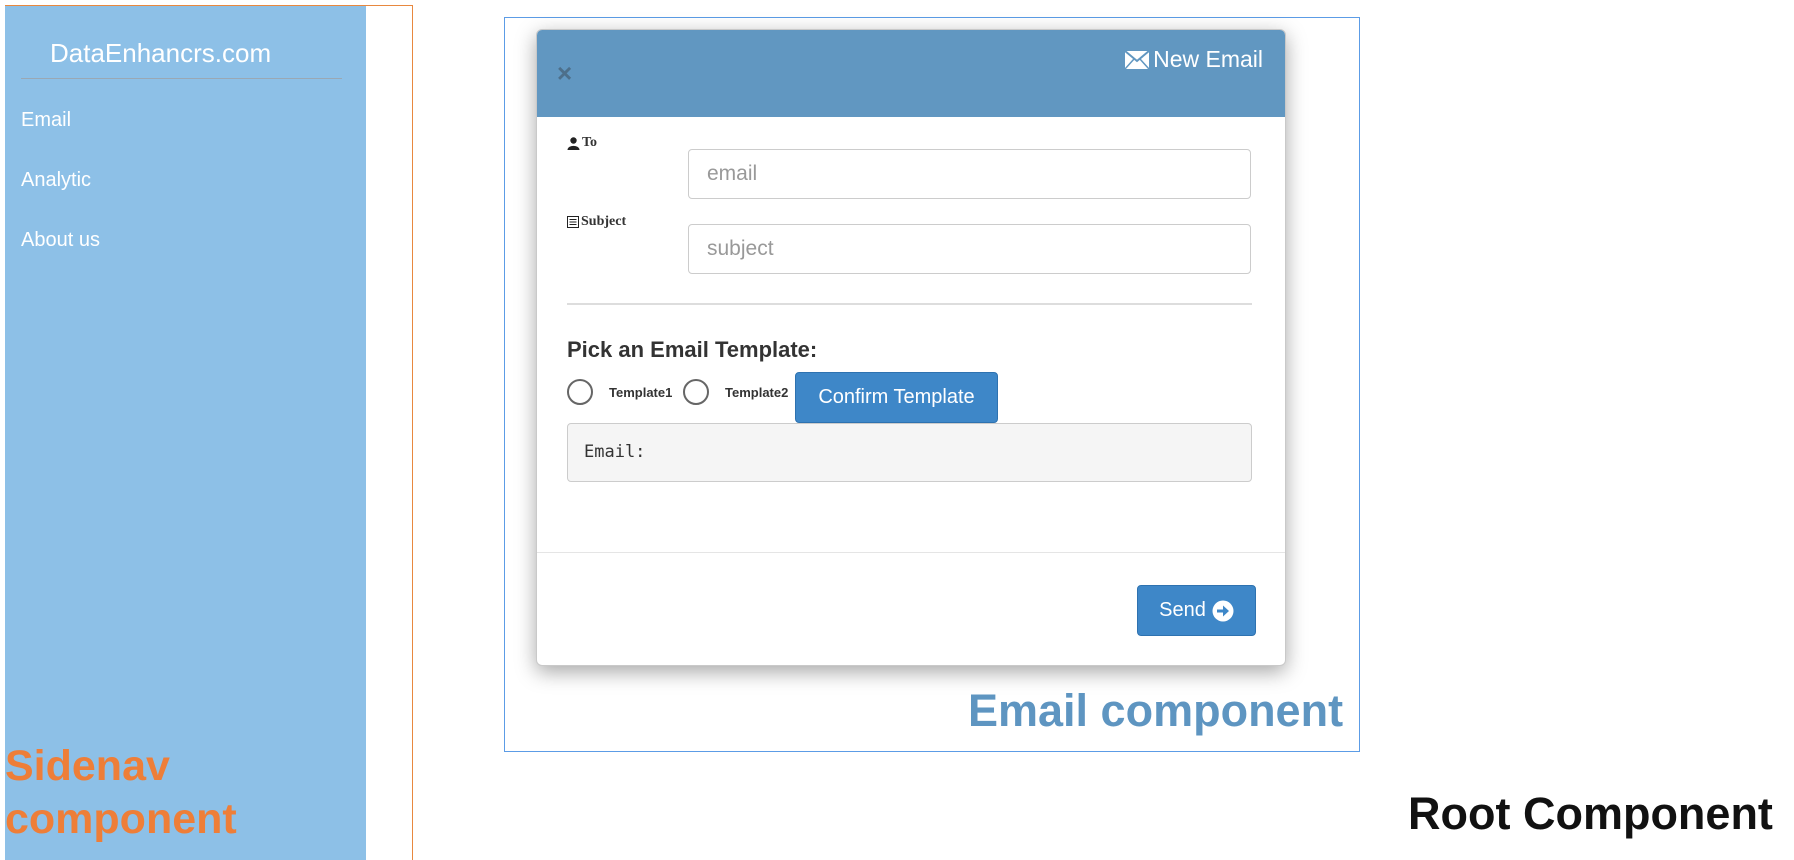  What do you see at coordinates (1208, 59) in the screenshot?
I see `modal-title-text: New Email` at bounding box center [1208, 59].